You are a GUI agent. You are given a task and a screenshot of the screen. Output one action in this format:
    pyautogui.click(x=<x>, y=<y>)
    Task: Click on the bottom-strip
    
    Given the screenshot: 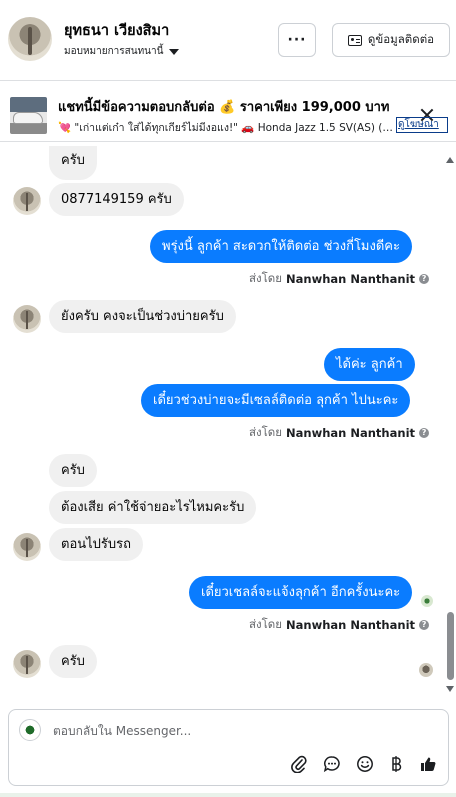 What is the action you would take?
    pyautogui.click(x=228, y=795)
    